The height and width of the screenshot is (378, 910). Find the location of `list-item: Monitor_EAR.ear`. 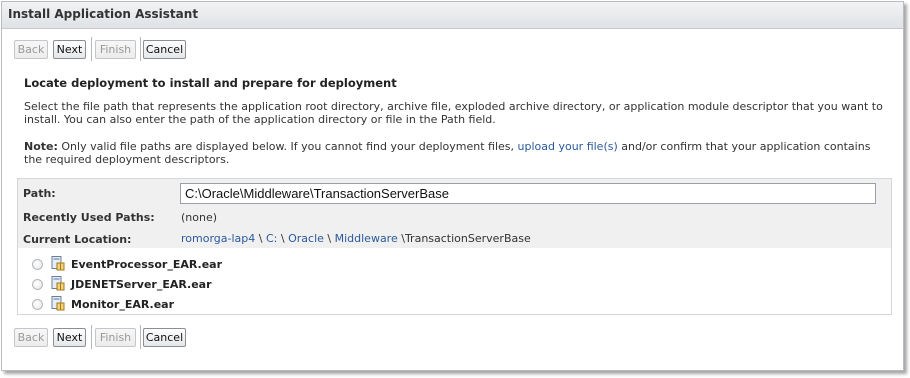

list-item: Monitor_EAR.ear is located at coordinates (168, 305).